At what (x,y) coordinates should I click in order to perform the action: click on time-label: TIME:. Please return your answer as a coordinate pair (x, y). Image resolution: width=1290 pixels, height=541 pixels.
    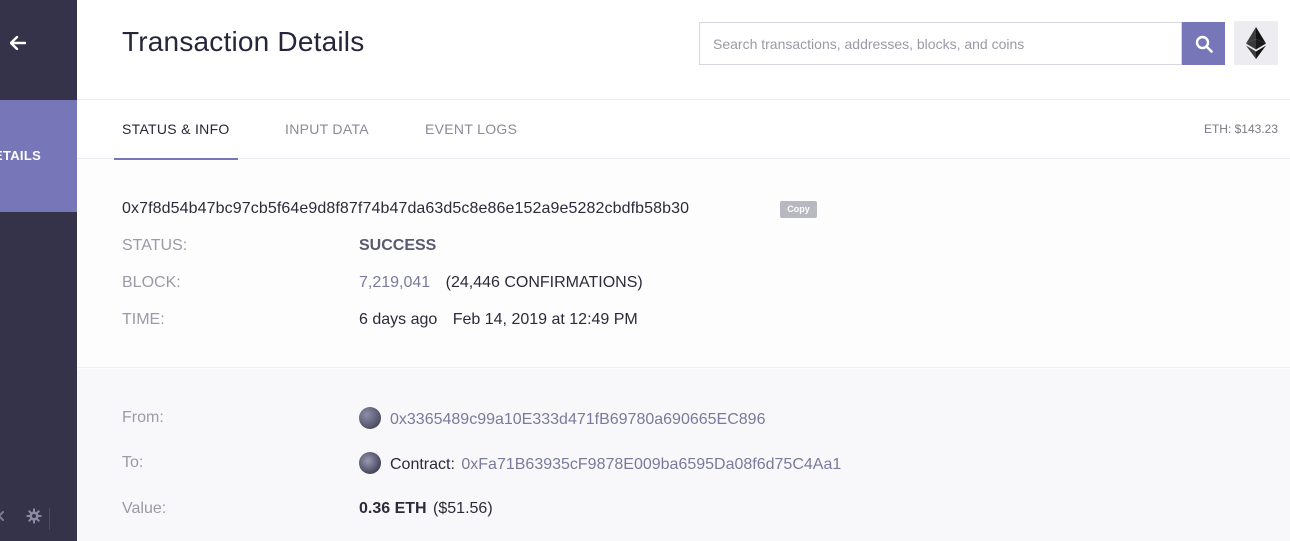
    Looking at the image, I should click on (143, 319).